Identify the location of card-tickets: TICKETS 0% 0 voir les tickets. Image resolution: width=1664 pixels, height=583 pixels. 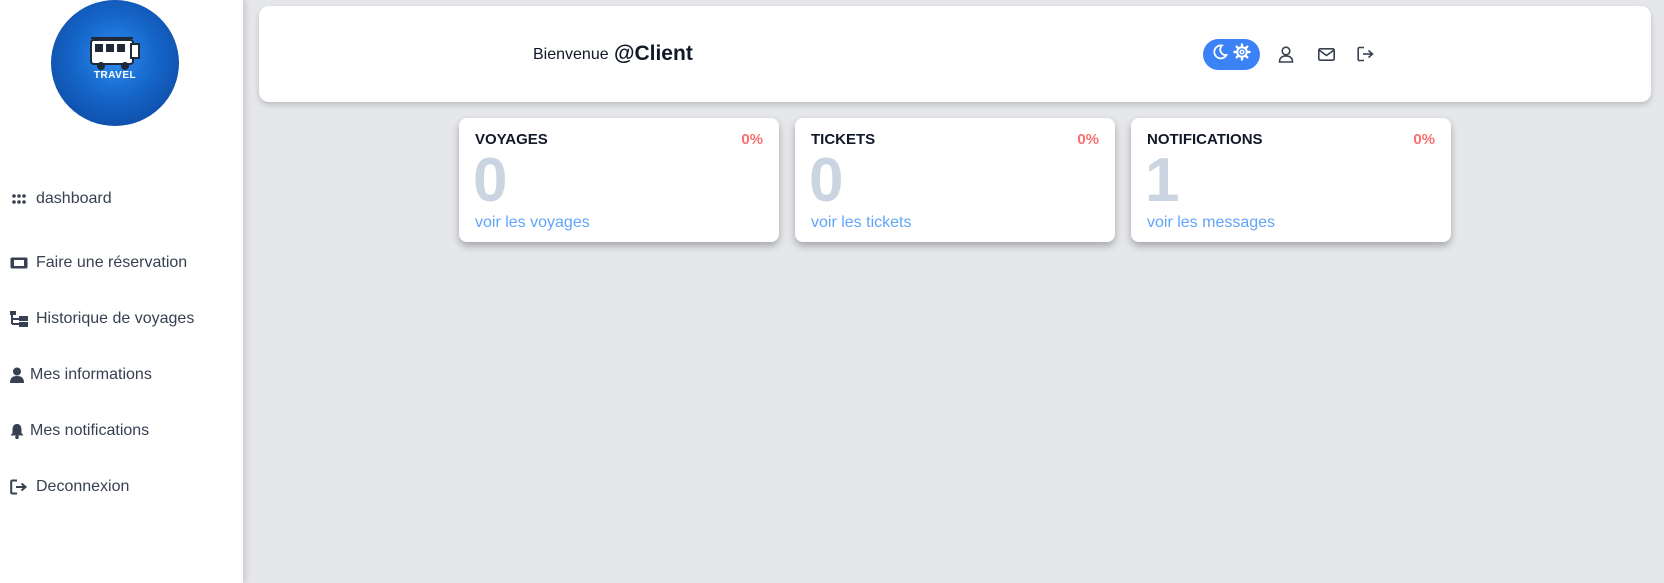
(955, 180).